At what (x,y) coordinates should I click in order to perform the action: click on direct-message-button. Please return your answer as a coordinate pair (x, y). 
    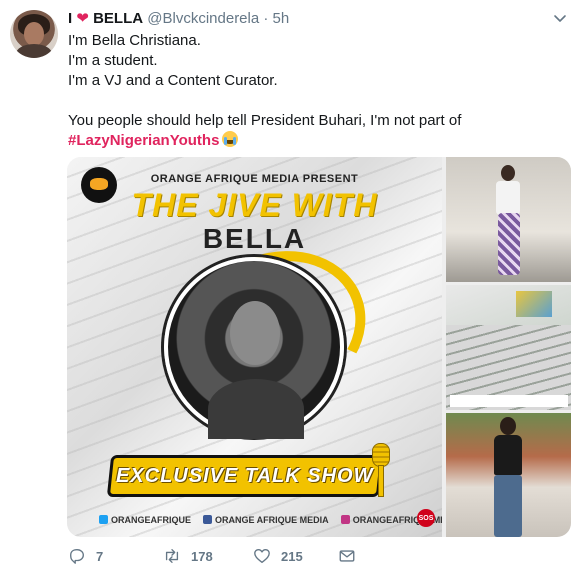
    Looking at the image, I should click on (352, 556).